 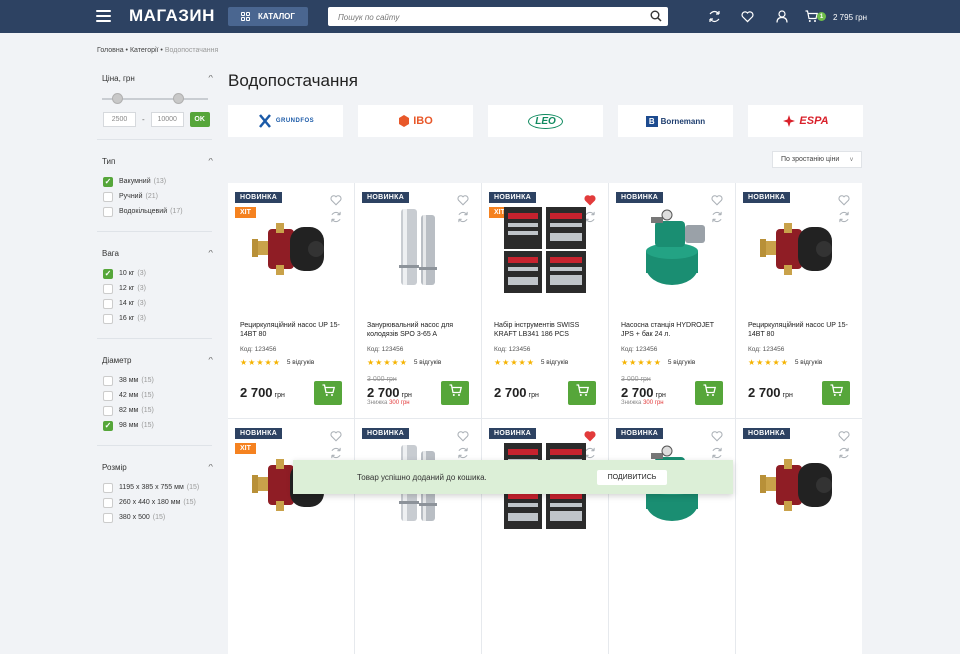 I want to click on price-min-input: 2500, so click(x=119, y=119).